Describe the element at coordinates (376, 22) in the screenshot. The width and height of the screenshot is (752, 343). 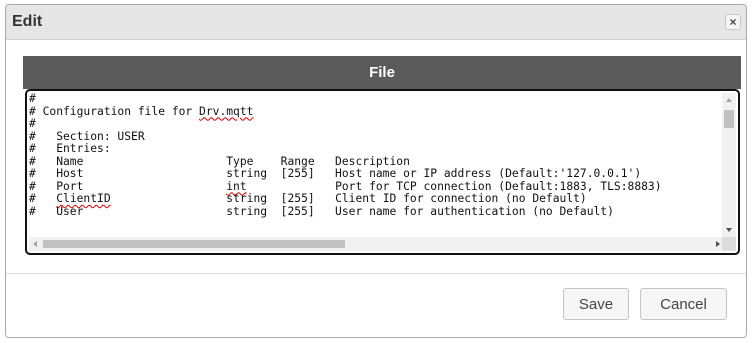
I see `dialog-titlebar: Edit ×` at that location.